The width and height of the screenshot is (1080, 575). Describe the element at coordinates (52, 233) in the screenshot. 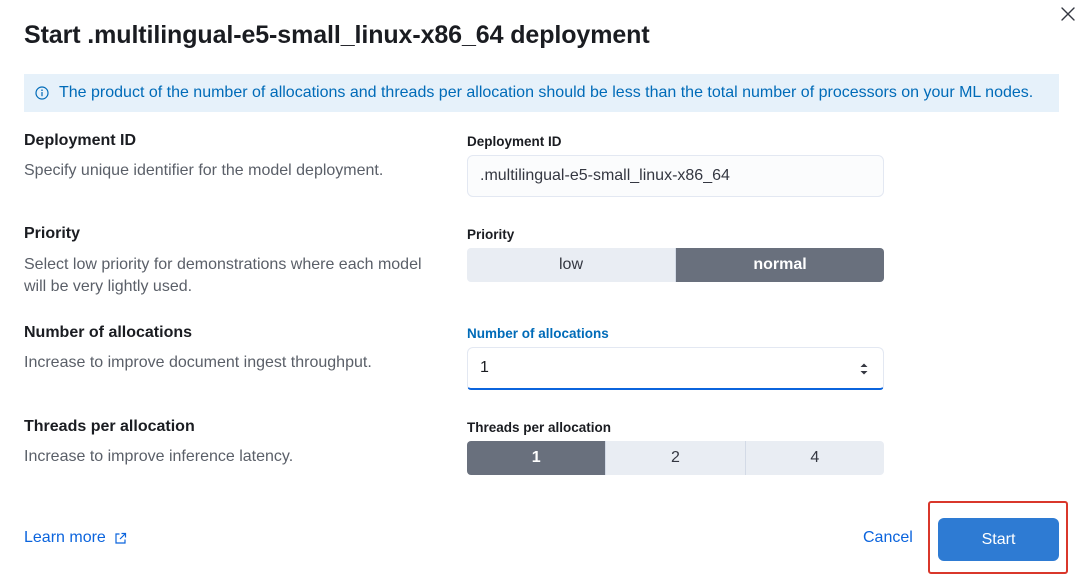

I see `priority-title: Priority` at that location.